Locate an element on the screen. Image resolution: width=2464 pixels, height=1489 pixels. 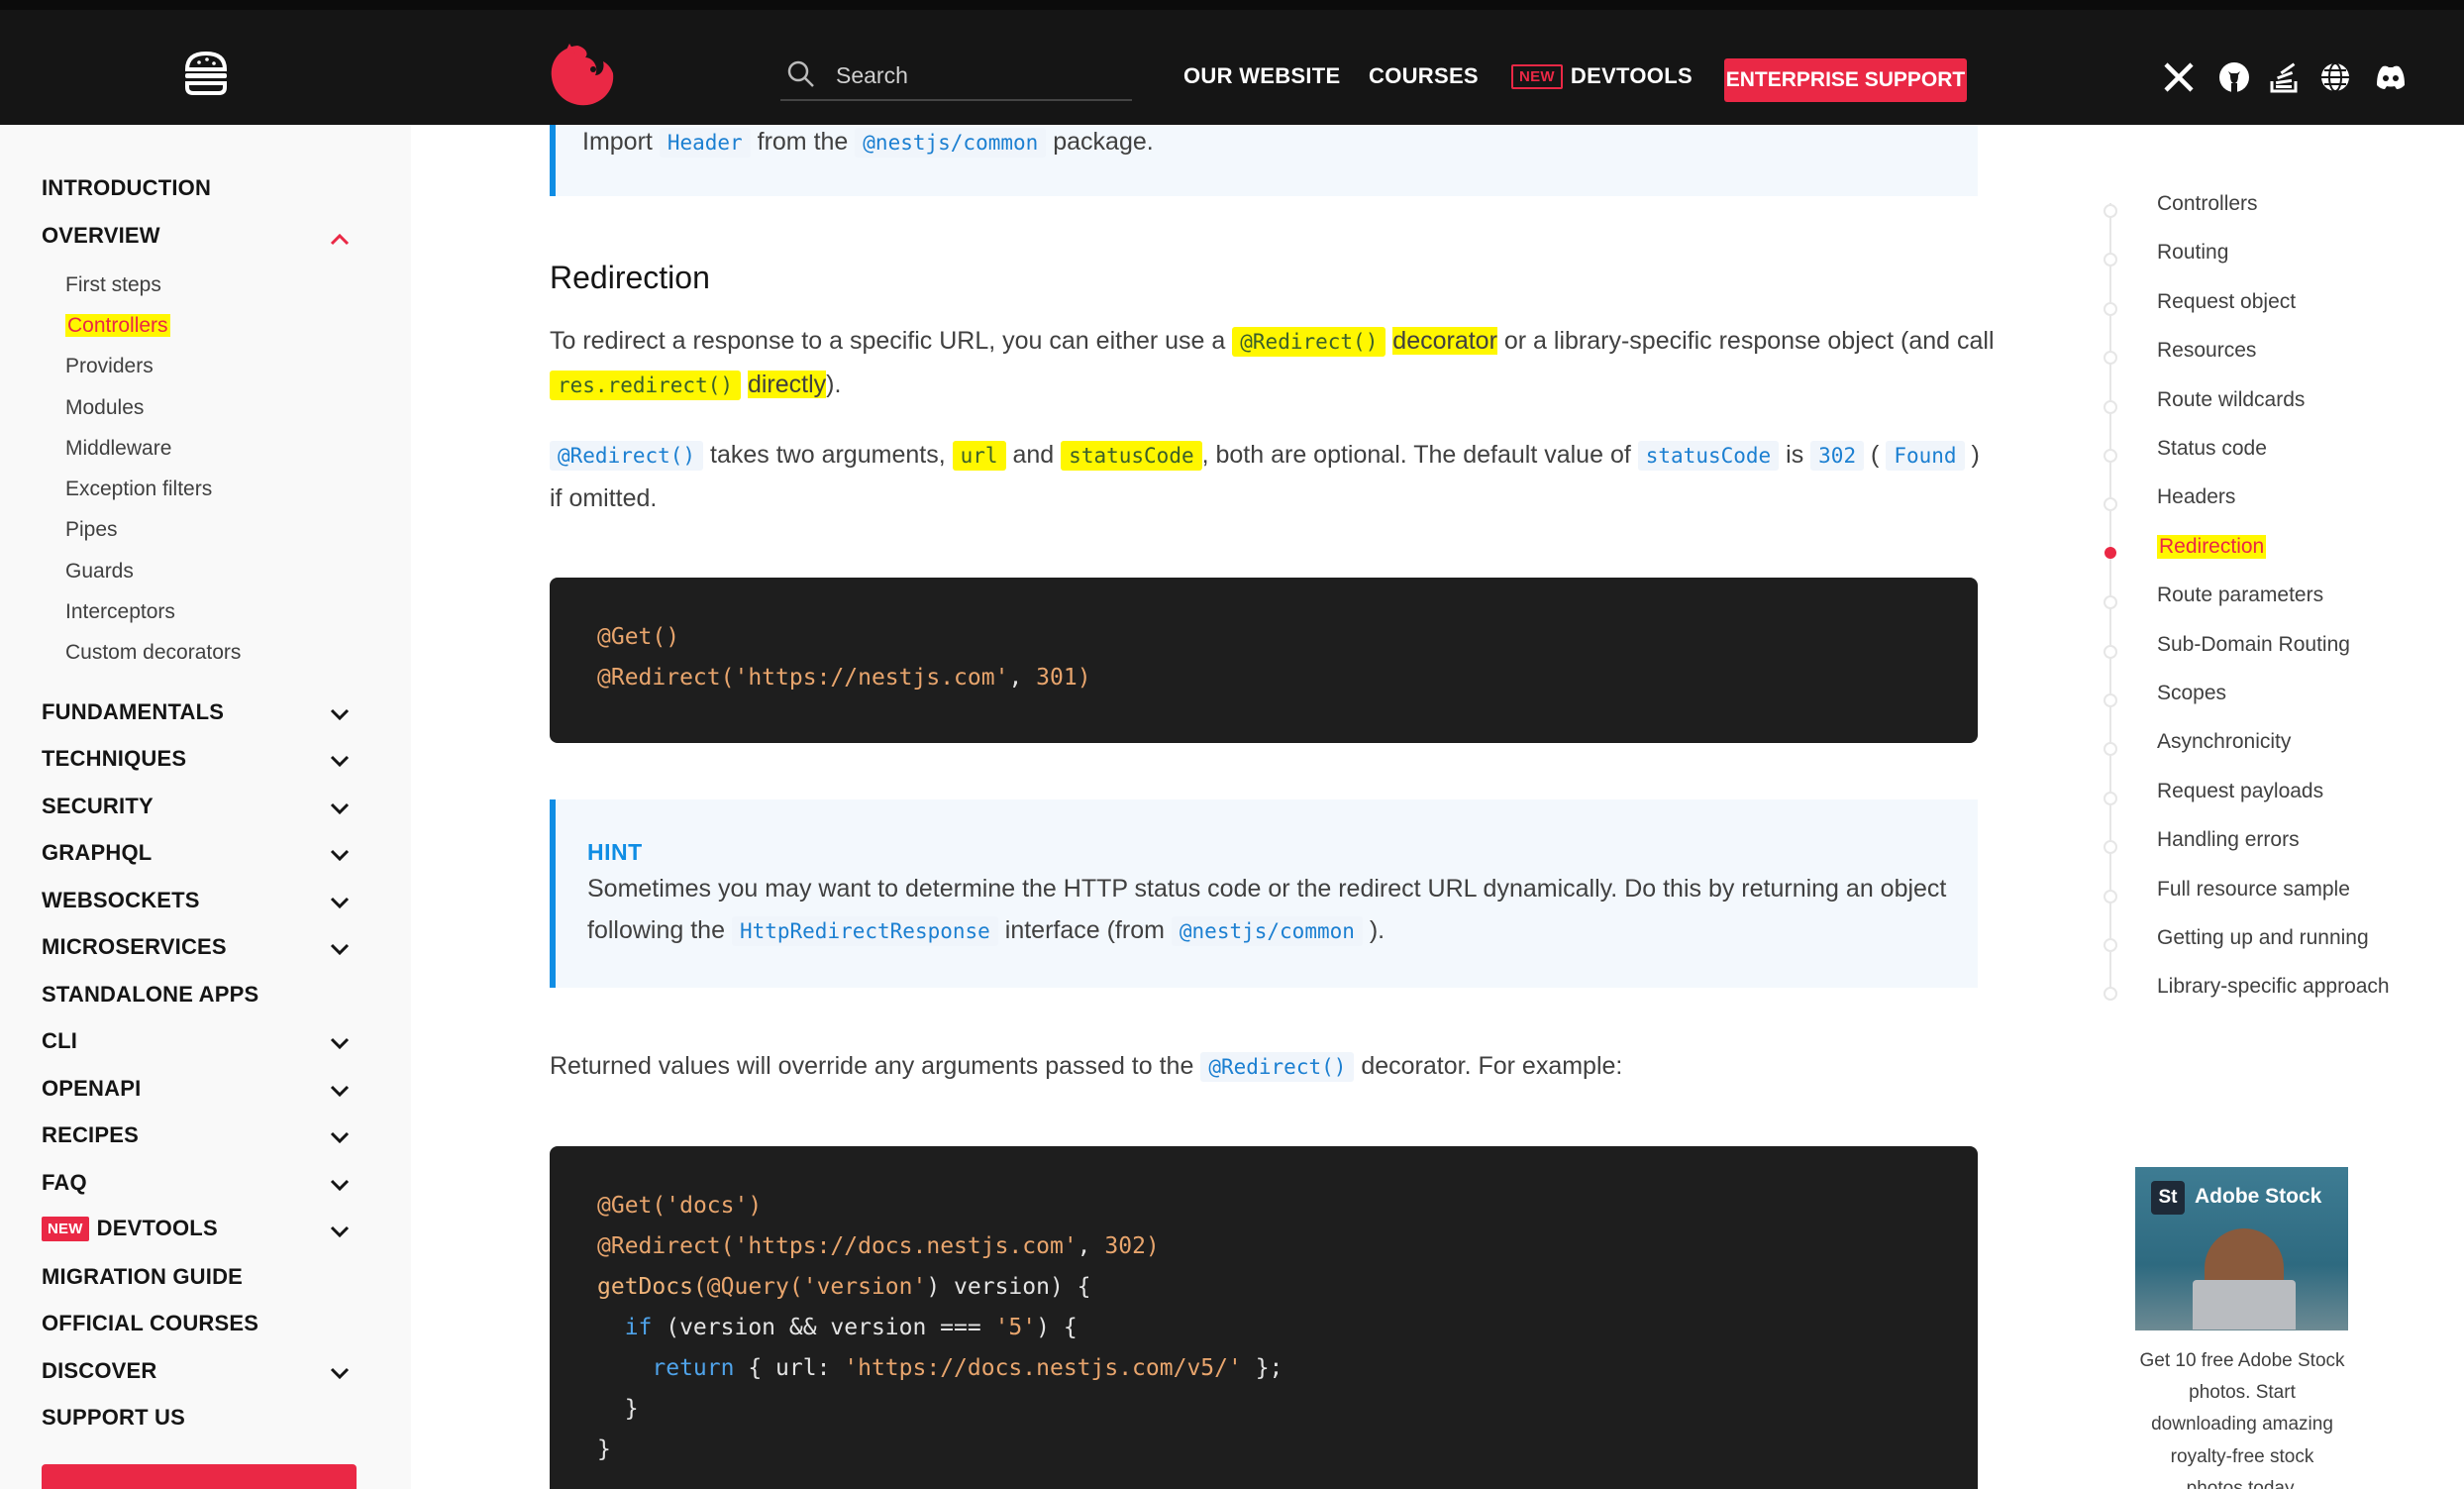
ad-text-line: downloading amazing is located at coordinates (2242, 1424).